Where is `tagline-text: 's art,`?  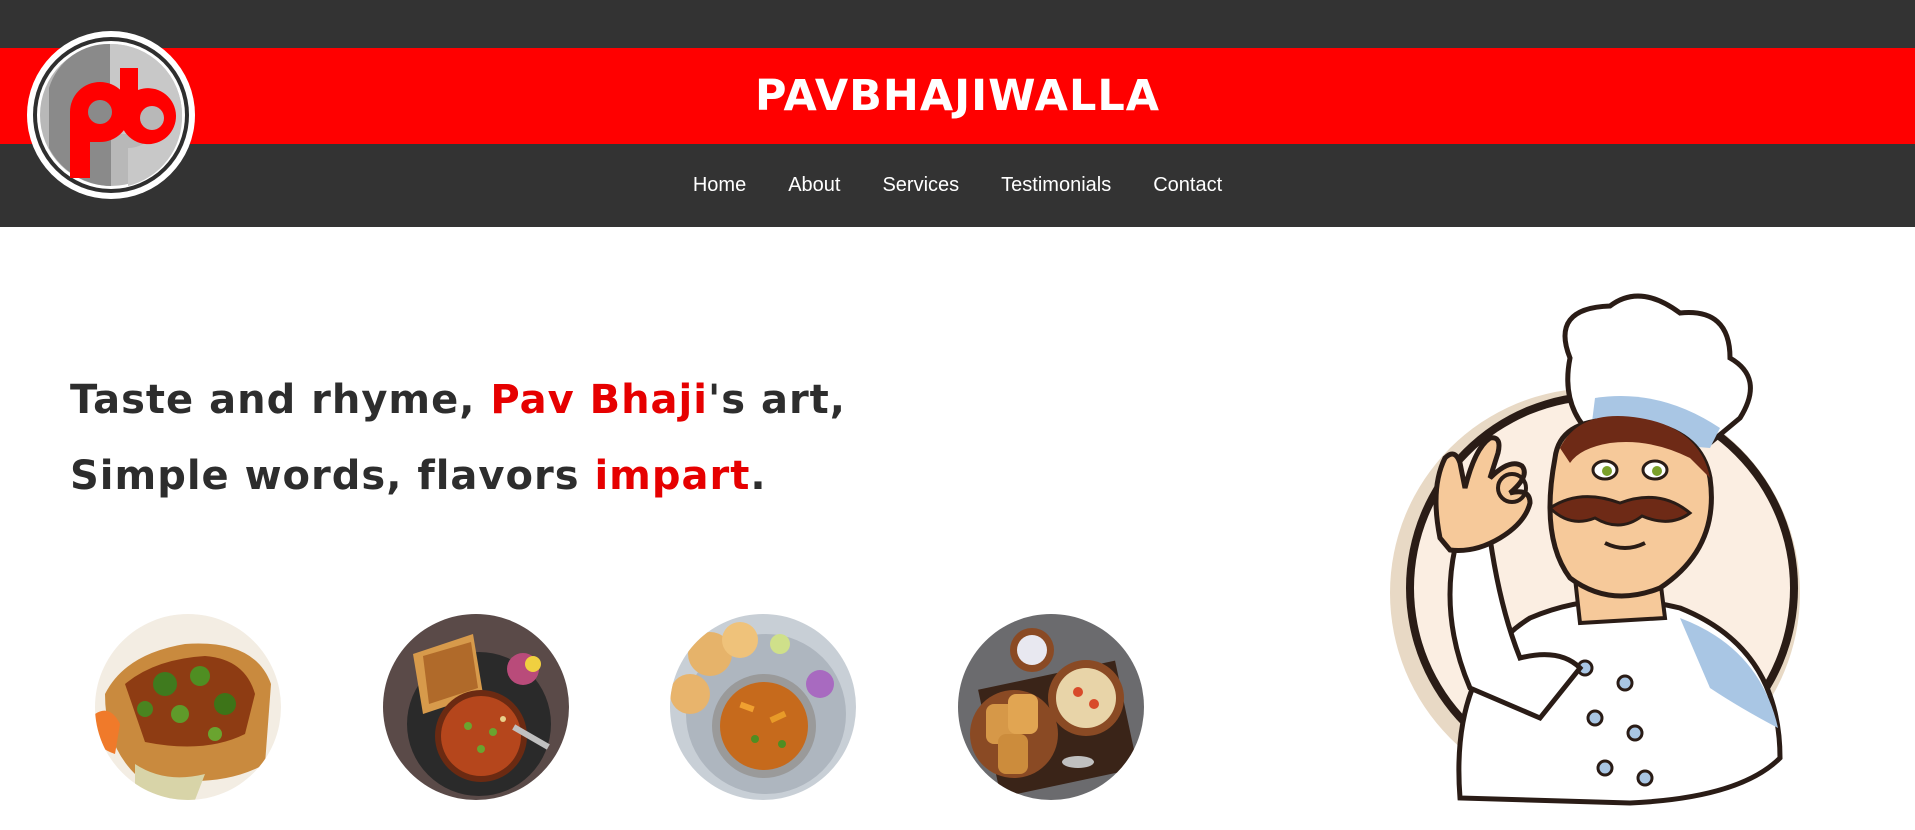 tagline-text: 's art, is located at coordinates (776, 400).